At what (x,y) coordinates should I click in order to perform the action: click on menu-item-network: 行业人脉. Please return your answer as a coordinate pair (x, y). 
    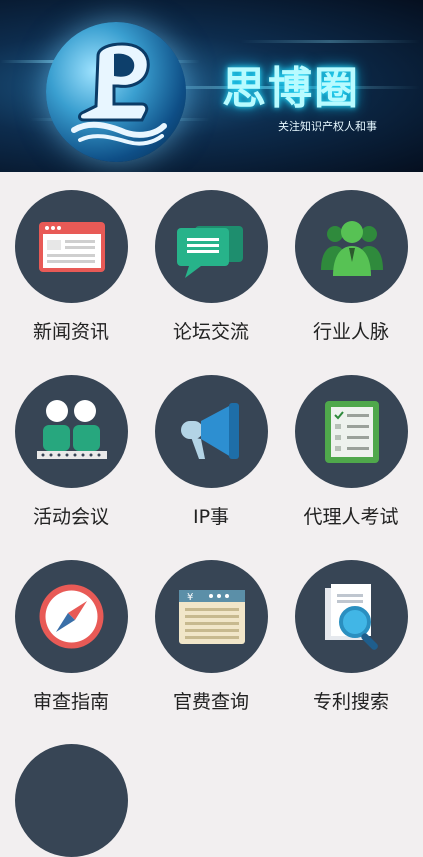
    Looking at the image, I should click on (351, 267).